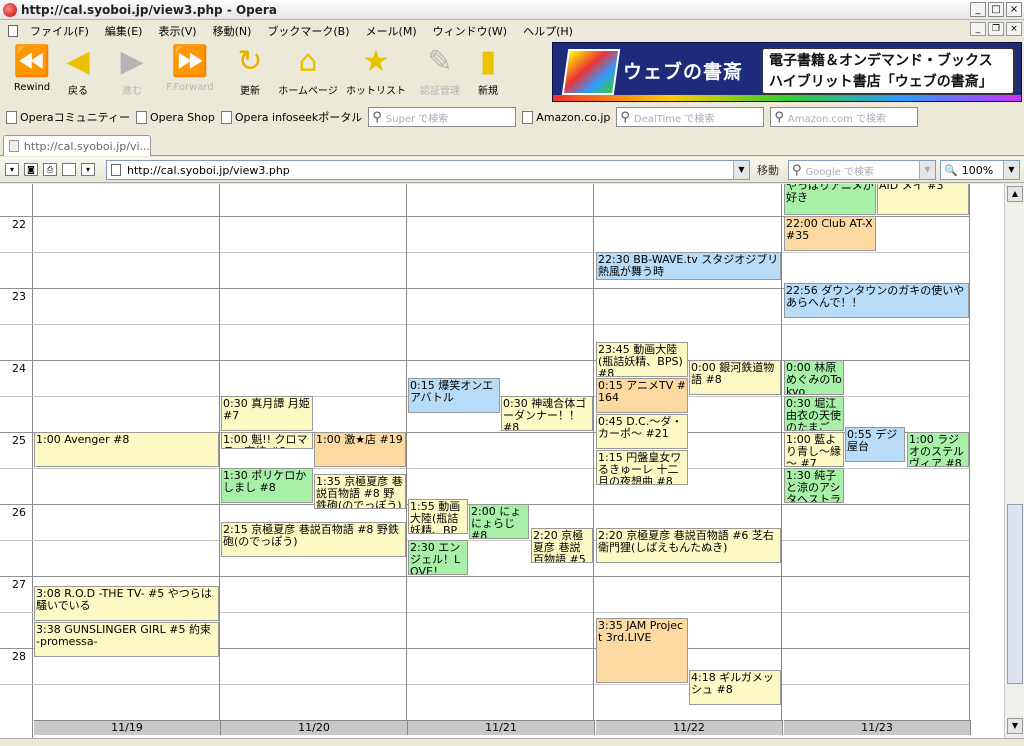 The image size is (1024, 746). I want to click on menu-edit: 編集(E), so click(124, 31).